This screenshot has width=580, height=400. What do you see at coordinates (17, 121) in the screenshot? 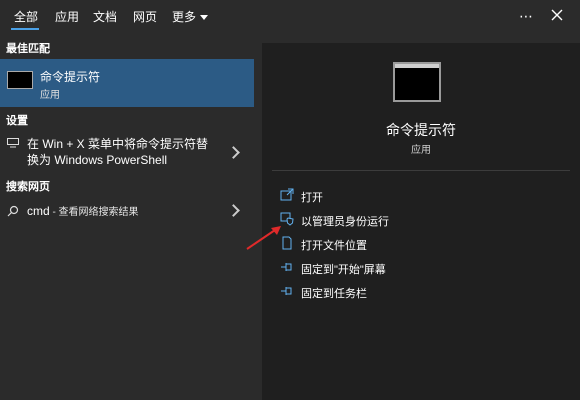
I see `settings-heading: 设置` at bounding box center [17, 121].